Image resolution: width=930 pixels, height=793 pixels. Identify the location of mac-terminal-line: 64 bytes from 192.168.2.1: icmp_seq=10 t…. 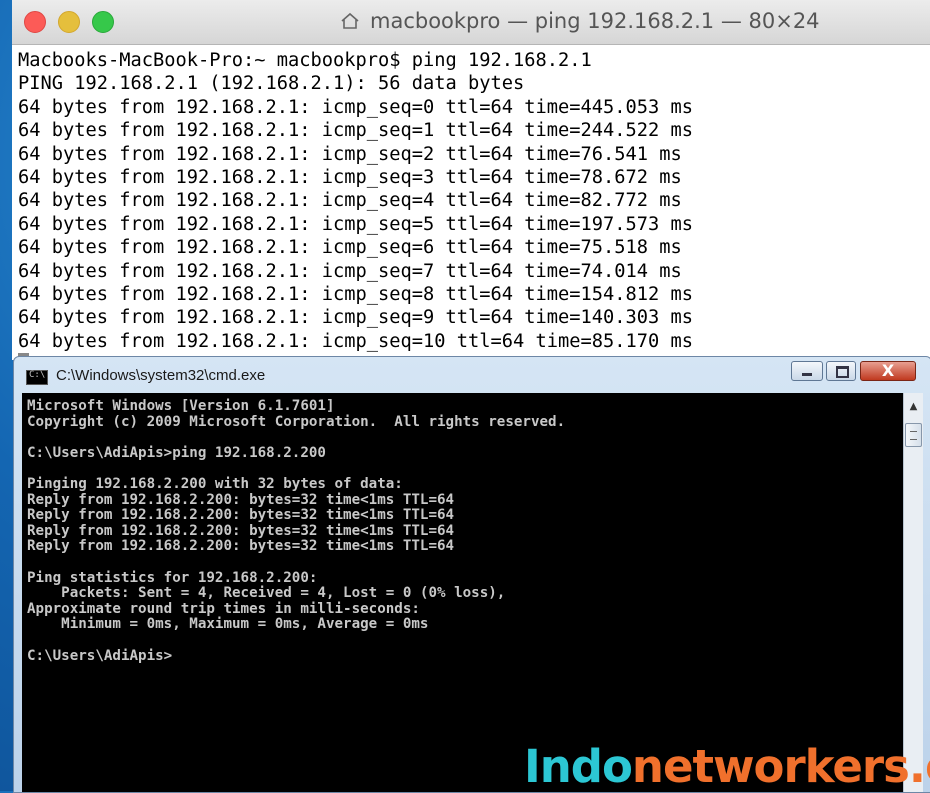
(356, 341).